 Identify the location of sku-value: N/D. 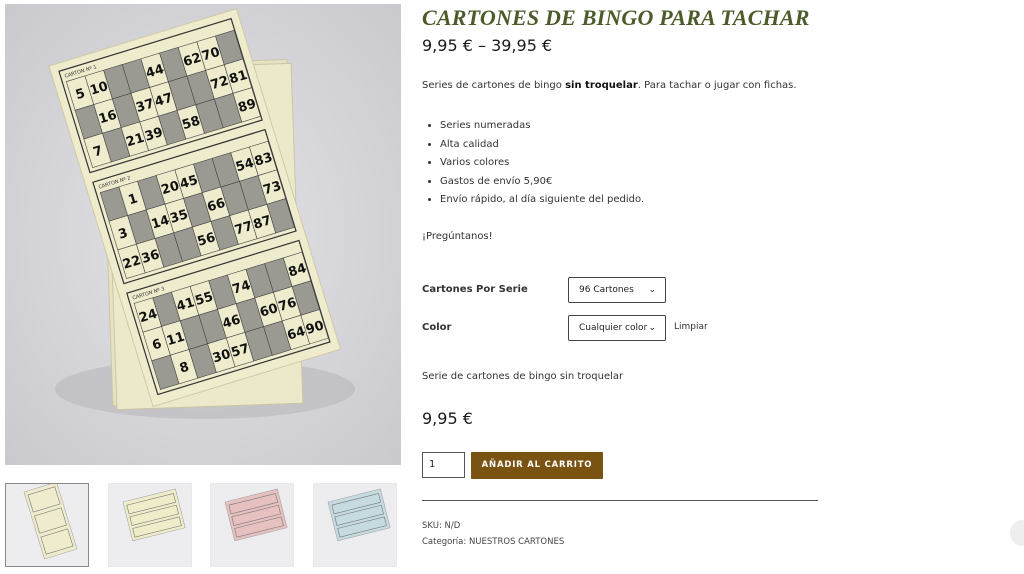
(452, 526).